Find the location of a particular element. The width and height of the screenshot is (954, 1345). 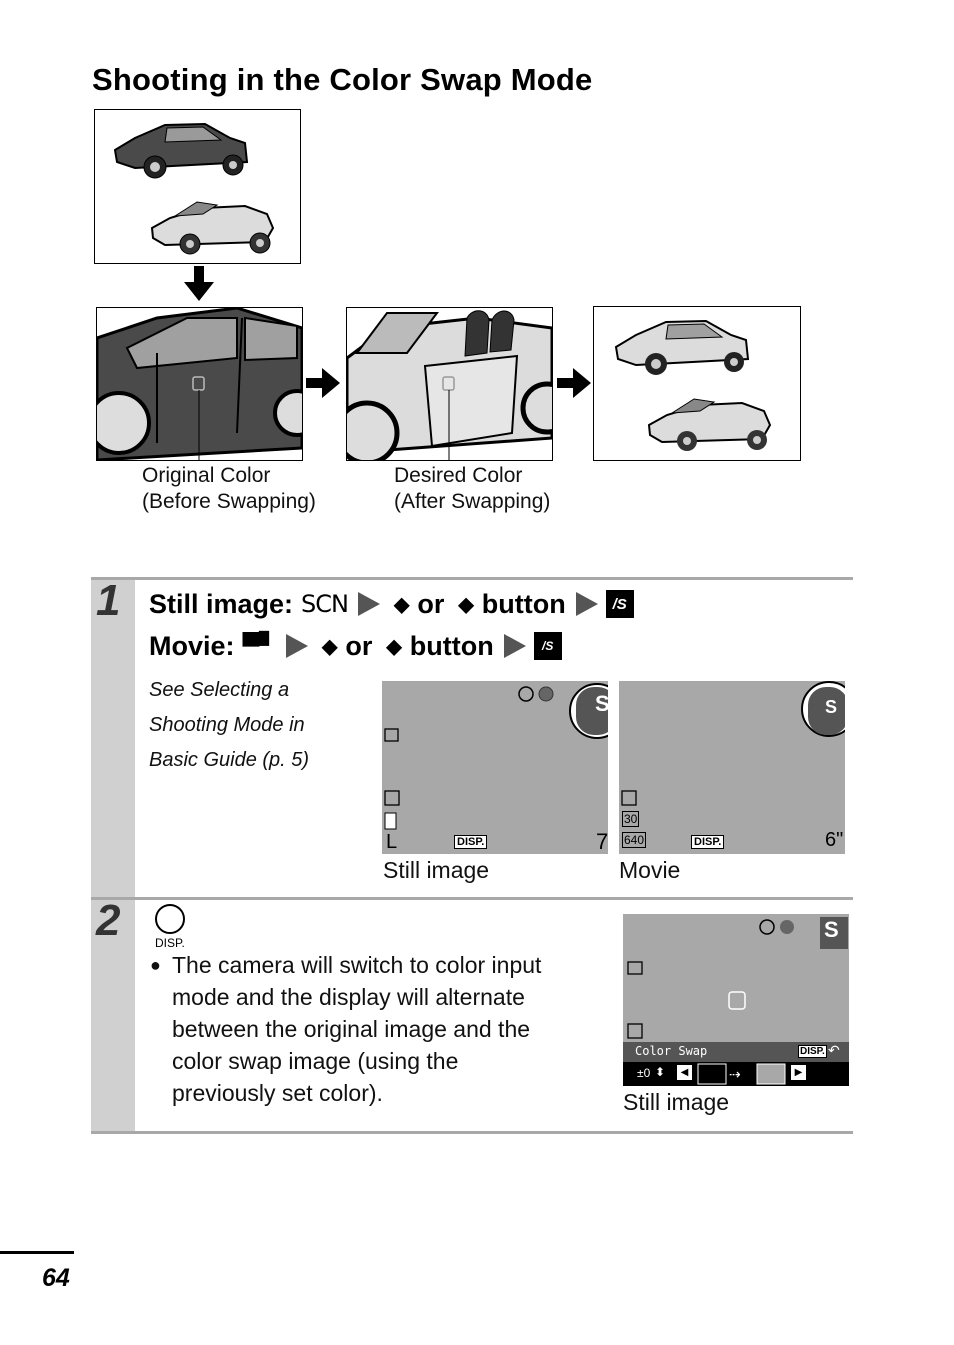

movie-color-swap-icon: S is located at coordinates (831, 707).